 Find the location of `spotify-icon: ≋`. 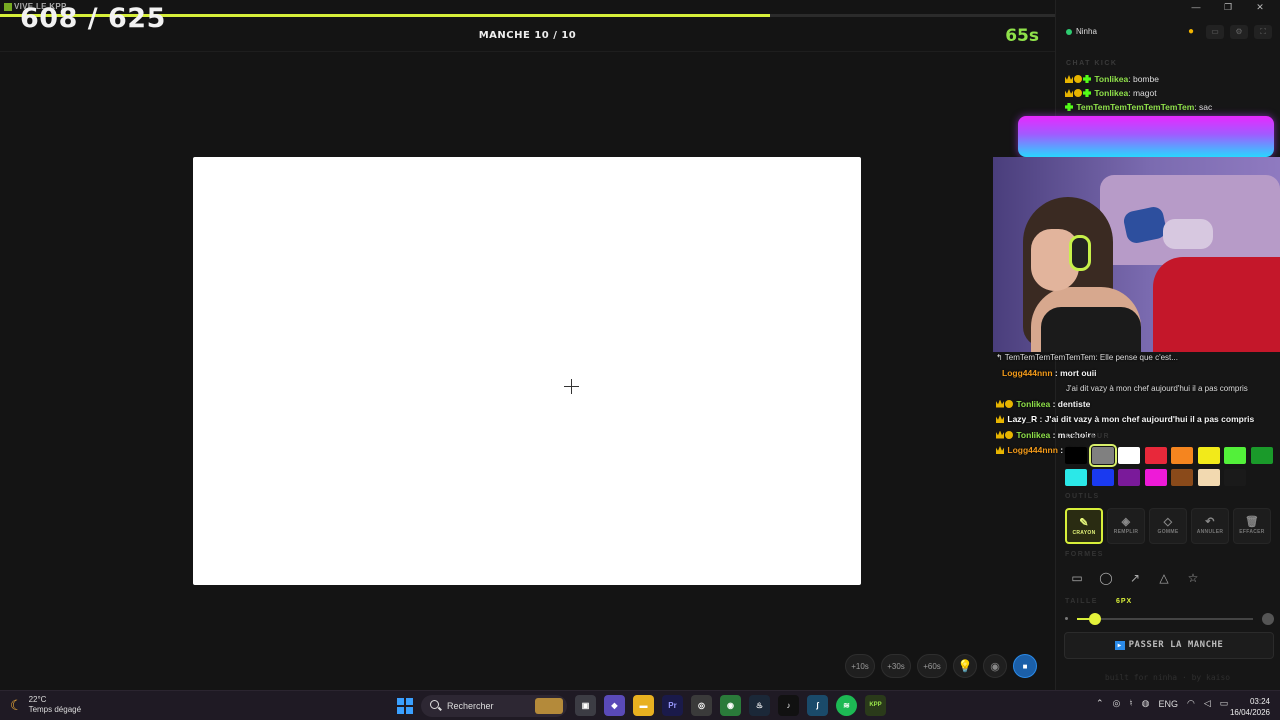

spotify-icon: ≋ is located at coordinates (846, 705).